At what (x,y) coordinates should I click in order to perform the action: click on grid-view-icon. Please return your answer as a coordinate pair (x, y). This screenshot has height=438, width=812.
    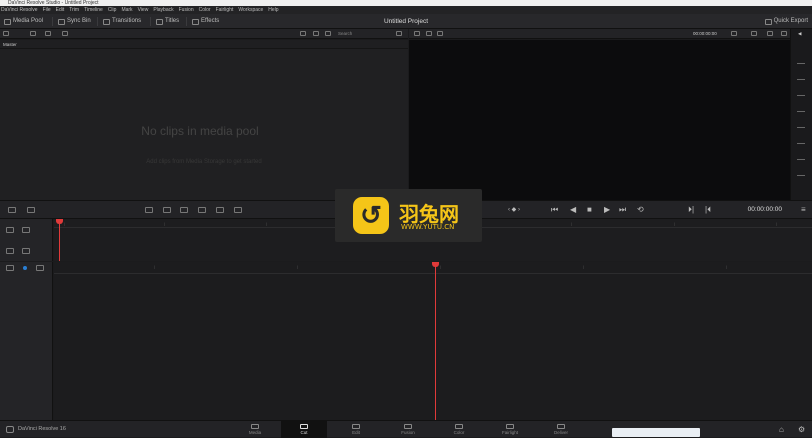
    Looking at the image, I should click on (303, 33).